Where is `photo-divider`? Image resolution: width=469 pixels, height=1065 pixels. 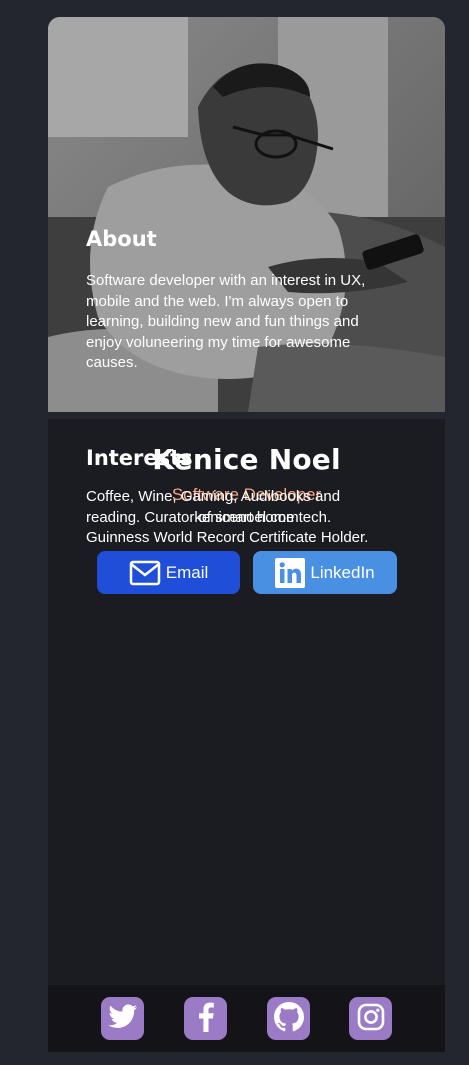
photo-divider is located at coordinates (246, 415).